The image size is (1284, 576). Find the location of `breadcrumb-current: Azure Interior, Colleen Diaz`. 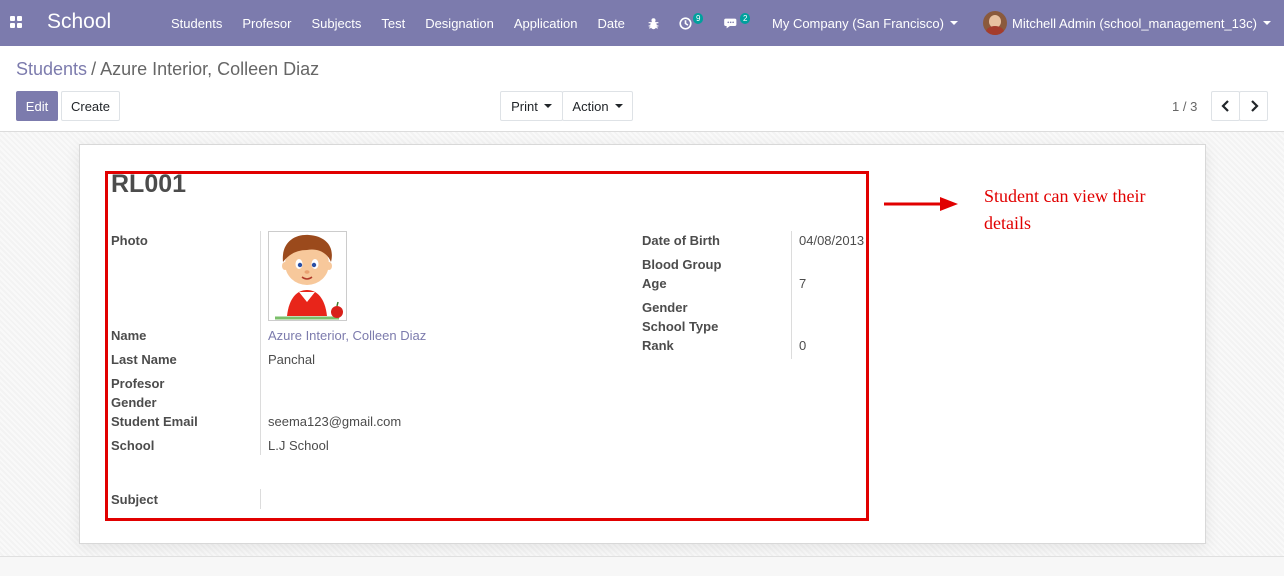

breadcrumb-current: Azure Interior, Colleen Diaz is located at coordinates (210, 69).